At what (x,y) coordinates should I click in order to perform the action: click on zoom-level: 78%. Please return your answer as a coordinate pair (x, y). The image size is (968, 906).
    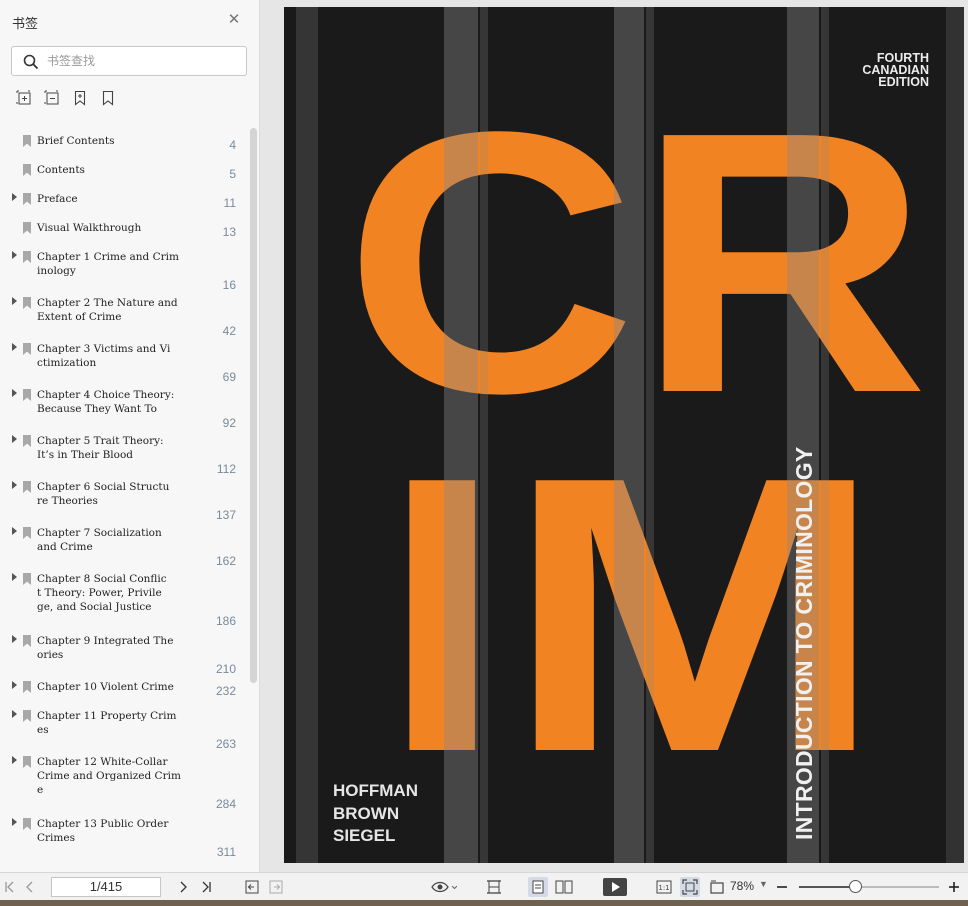
    Looking at the image, I should click on (742, 886).